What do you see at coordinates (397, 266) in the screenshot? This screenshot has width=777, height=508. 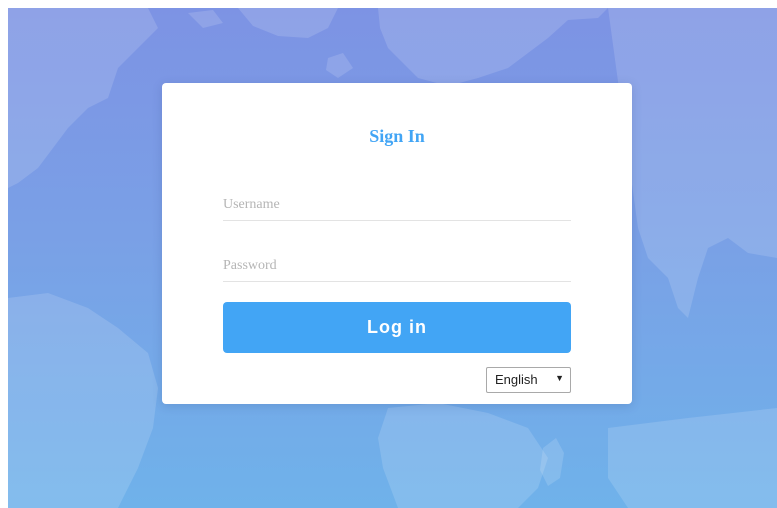 I see `password-input` at bounding box center [397, 266].